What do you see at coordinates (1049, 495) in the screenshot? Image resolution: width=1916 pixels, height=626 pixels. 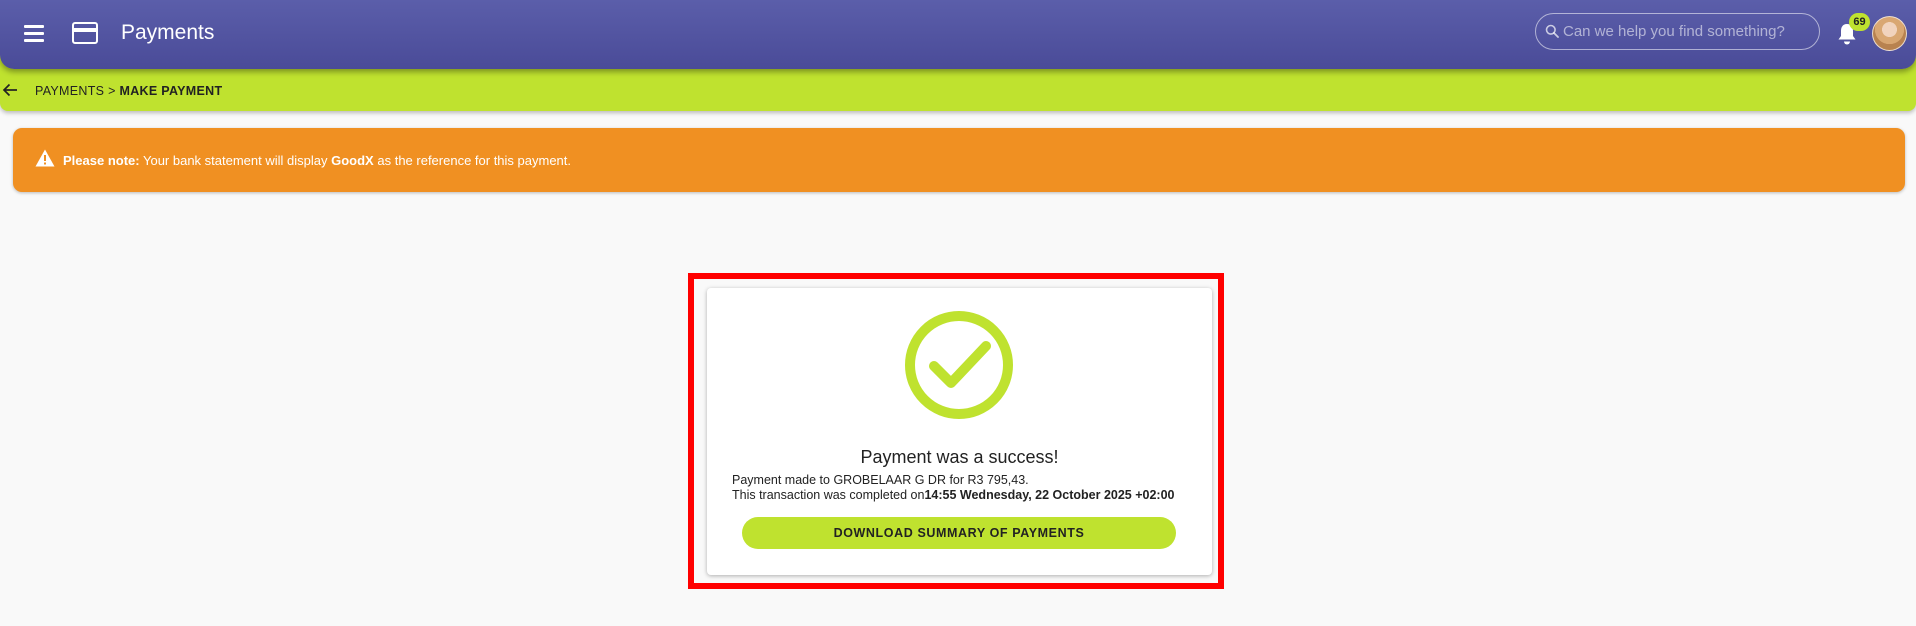 I see `completed-timestamp: 14:55 Wednesday, 22 October 2025 +02:00` at bounding box center [1049, 495].